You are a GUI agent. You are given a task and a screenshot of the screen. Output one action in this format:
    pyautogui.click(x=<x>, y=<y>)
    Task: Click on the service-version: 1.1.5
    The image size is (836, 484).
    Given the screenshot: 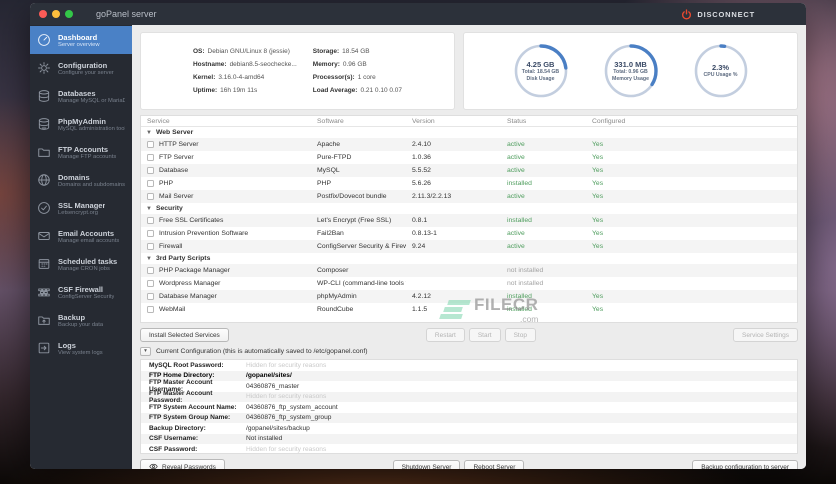 What is the action you would take?
    pyautogui.click(x=420, y=309)
    